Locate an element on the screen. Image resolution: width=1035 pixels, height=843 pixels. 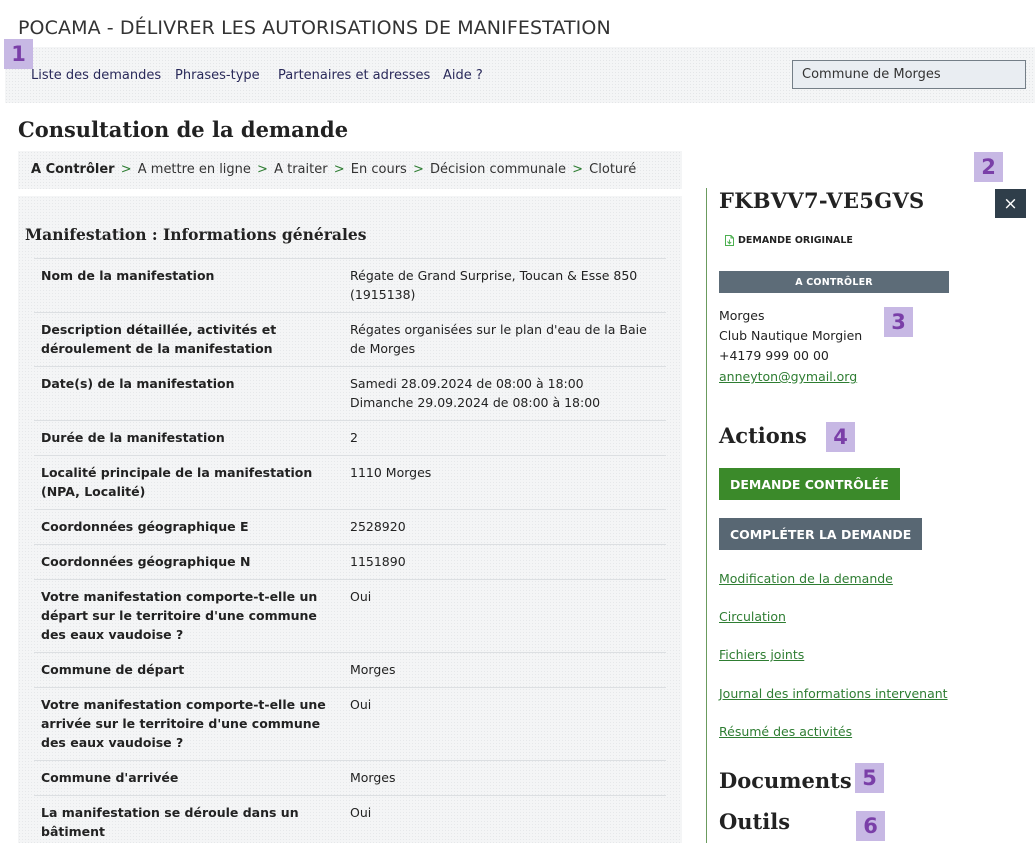
breadcrumb-step: Cloturé is located at coordinates (613, 169).